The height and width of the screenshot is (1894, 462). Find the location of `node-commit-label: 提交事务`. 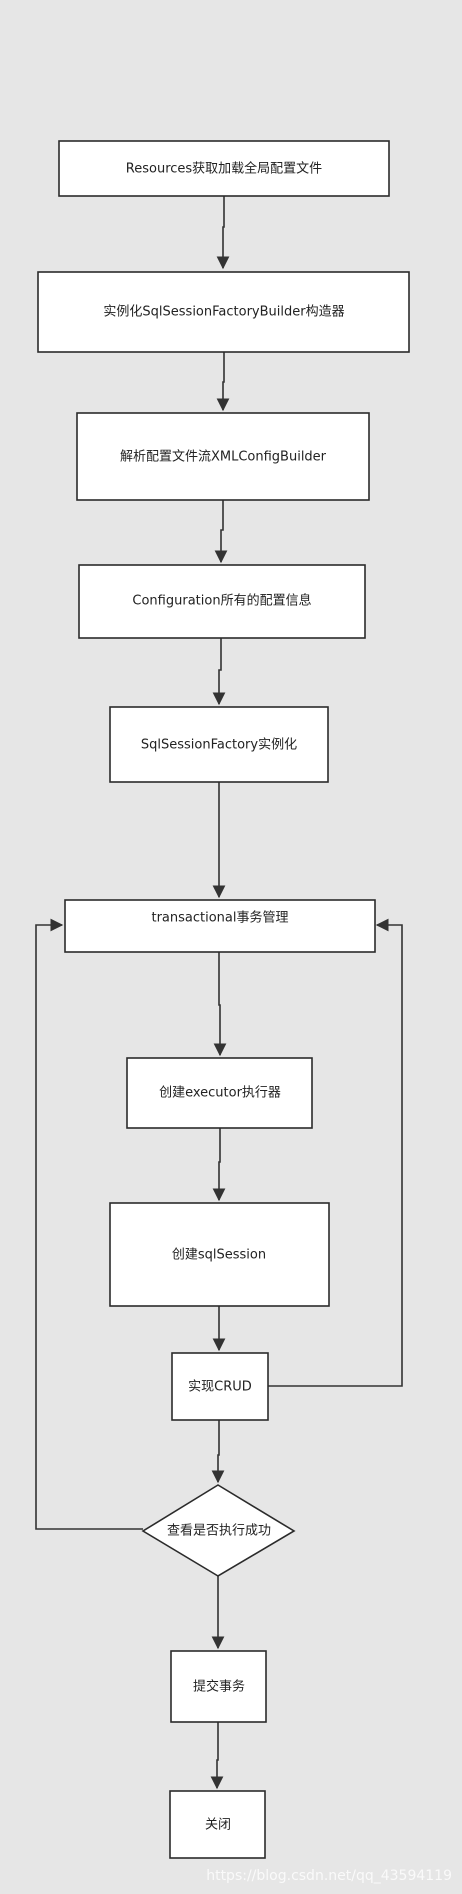

node-commit-label: 提交事务 is located at coordinates (219, 1687).